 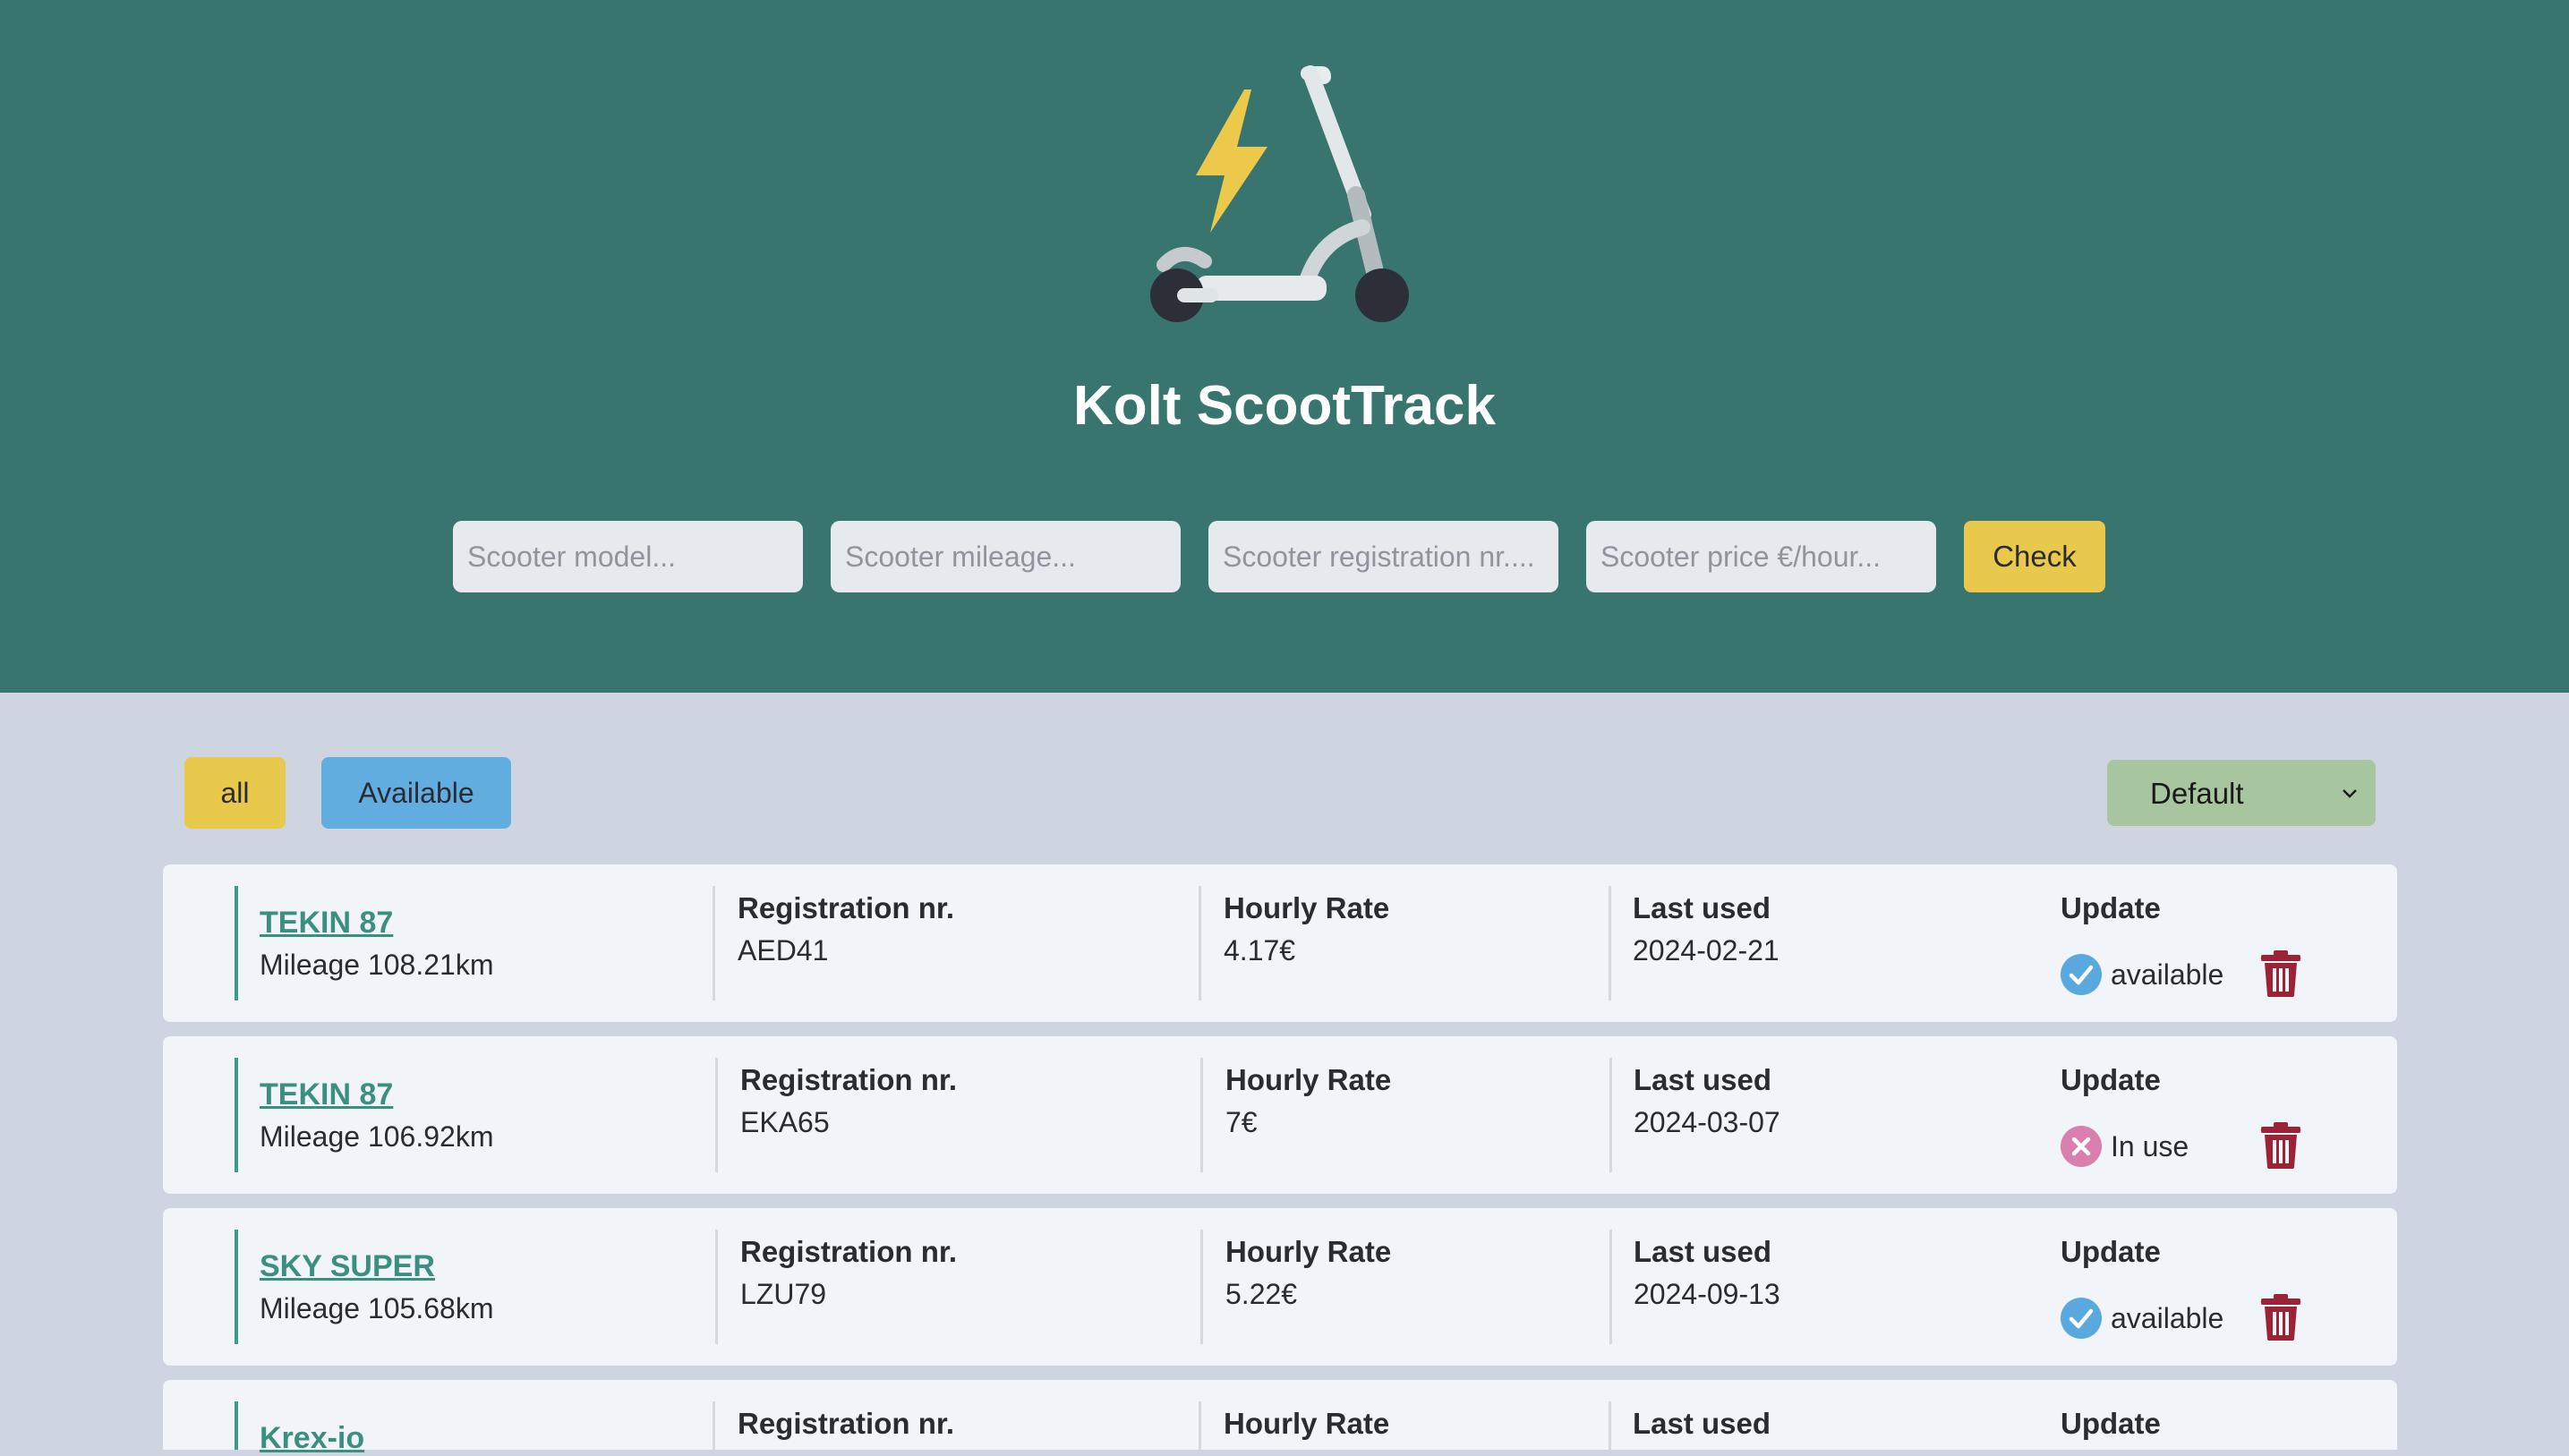 What do you see at coordinates (377, 1137) in the screenshot?
I see `scooter-mileage: Mileage 106.92km` at bounding box center [377, 1137].